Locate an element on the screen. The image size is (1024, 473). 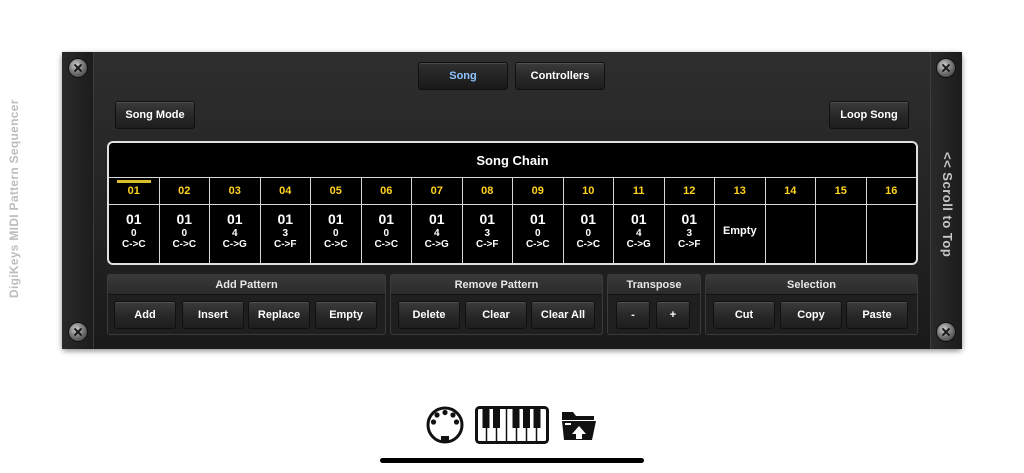
slot-index-cell: 14 is located at coordinates (791, 191).